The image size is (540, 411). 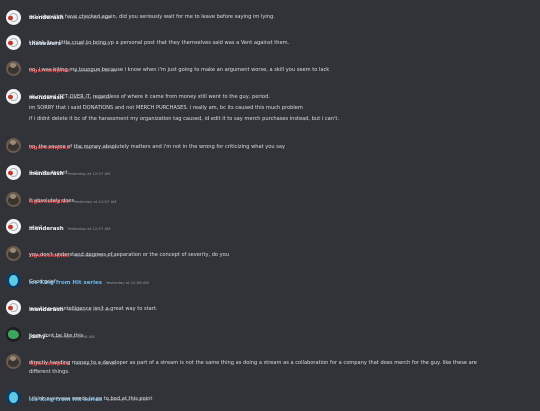 What do you see at coordinates (36, 228) in the screenshot?
I see `message-text: why?` at bounding box center [36, 228].